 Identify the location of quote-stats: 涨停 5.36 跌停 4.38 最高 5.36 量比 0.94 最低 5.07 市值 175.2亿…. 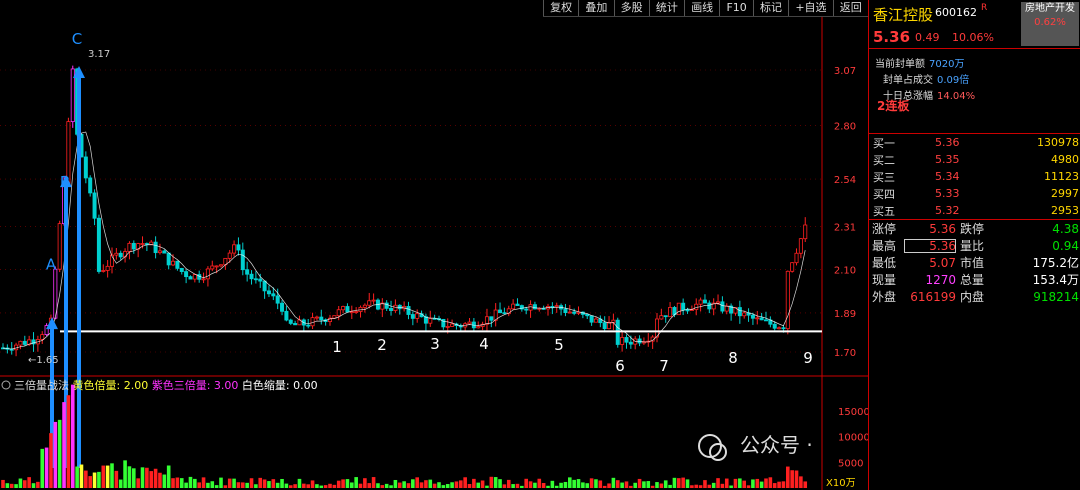
(974, 262).